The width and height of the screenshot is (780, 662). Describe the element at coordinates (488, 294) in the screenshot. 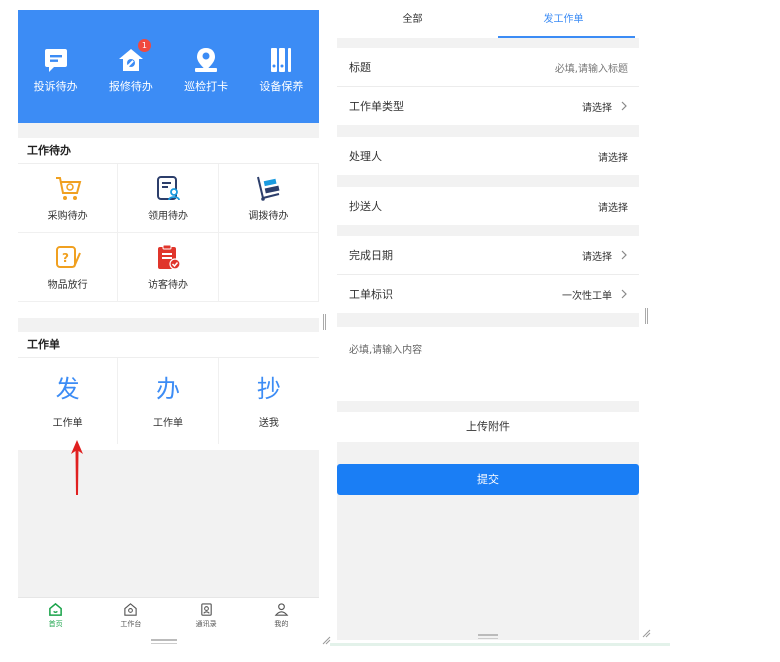

I see `flag-row: 工单标识 一次性工单` at that location.